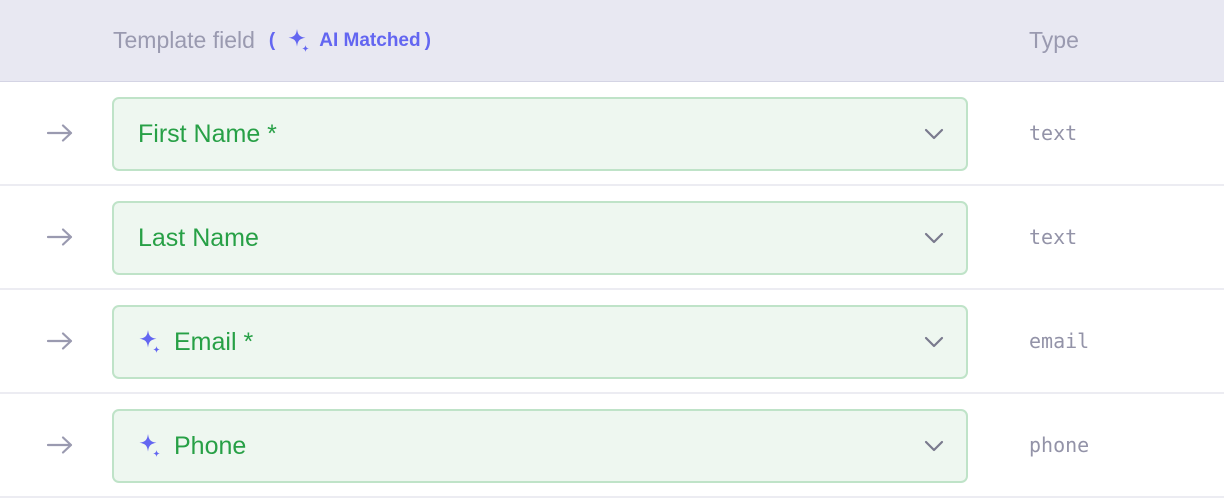 The height and width of the screenshot is (504, 1224). What do you see at coordinates (427, 40) in the screenshot?
I see `ai-close-paren: )` at bounding box center [427, 40].